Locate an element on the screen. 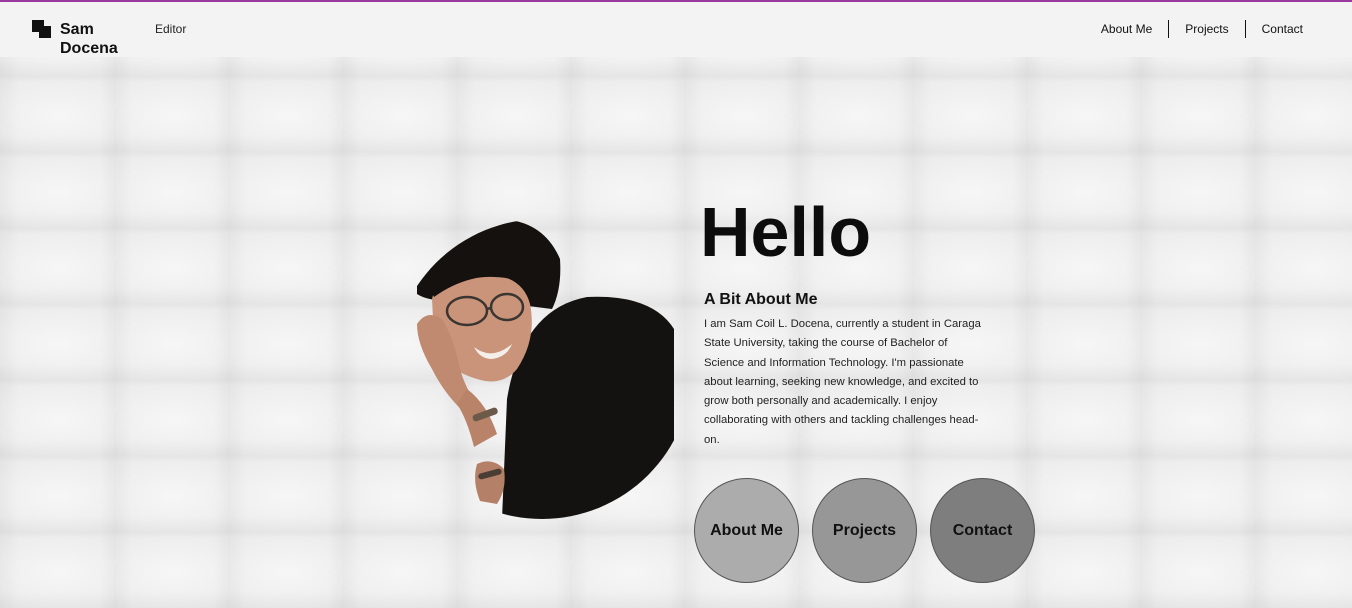  projects-circle-button: Projects is located at coordinates (864, 530).